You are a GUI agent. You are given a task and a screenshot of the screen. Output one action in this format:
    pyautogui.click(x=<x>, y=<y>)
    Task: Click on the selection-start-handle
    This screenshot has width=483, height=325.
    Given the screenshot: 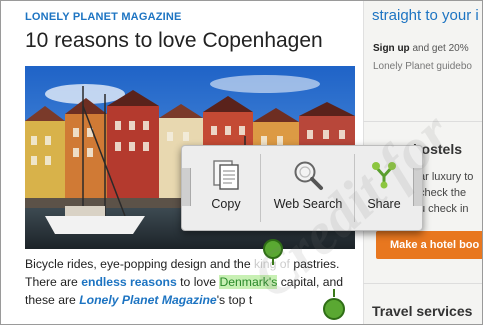 What is the action you would take?
    pyautogui.click(x=273, y=254)
    